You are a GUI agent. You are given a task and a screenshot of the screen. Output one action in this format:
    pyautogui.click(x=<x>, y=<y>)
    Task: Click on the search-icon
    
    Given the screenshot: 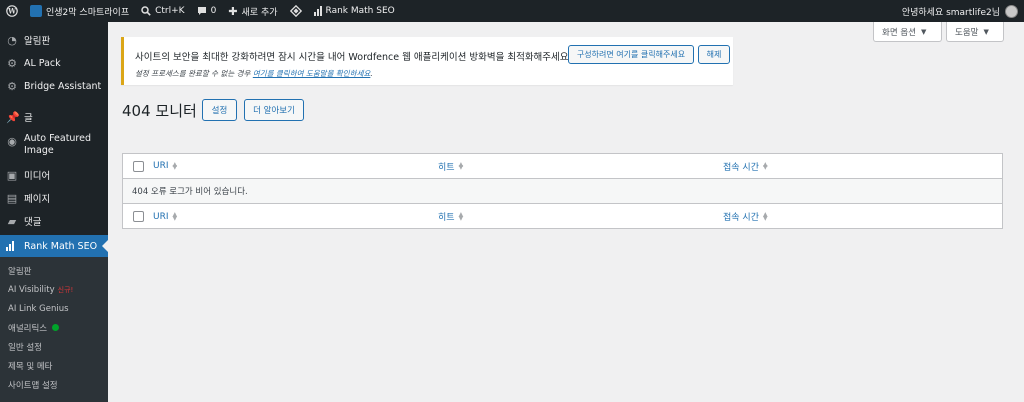 What is the action you would take?
    pyautogui.click(x=146, y=11)
    